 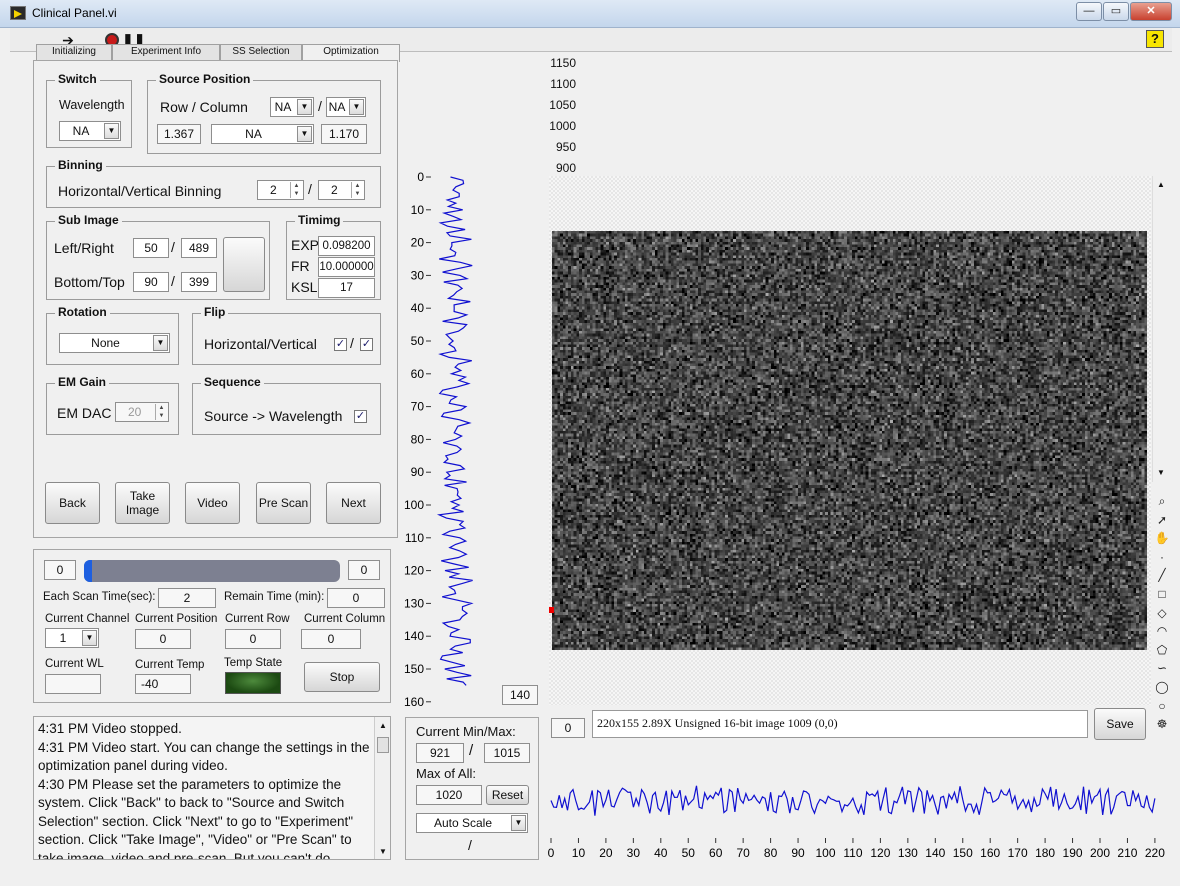 What do you see at coordinates (253, 639) in the screenshot?
I see `current-row-value: 0` at bounding box center [253, 639].